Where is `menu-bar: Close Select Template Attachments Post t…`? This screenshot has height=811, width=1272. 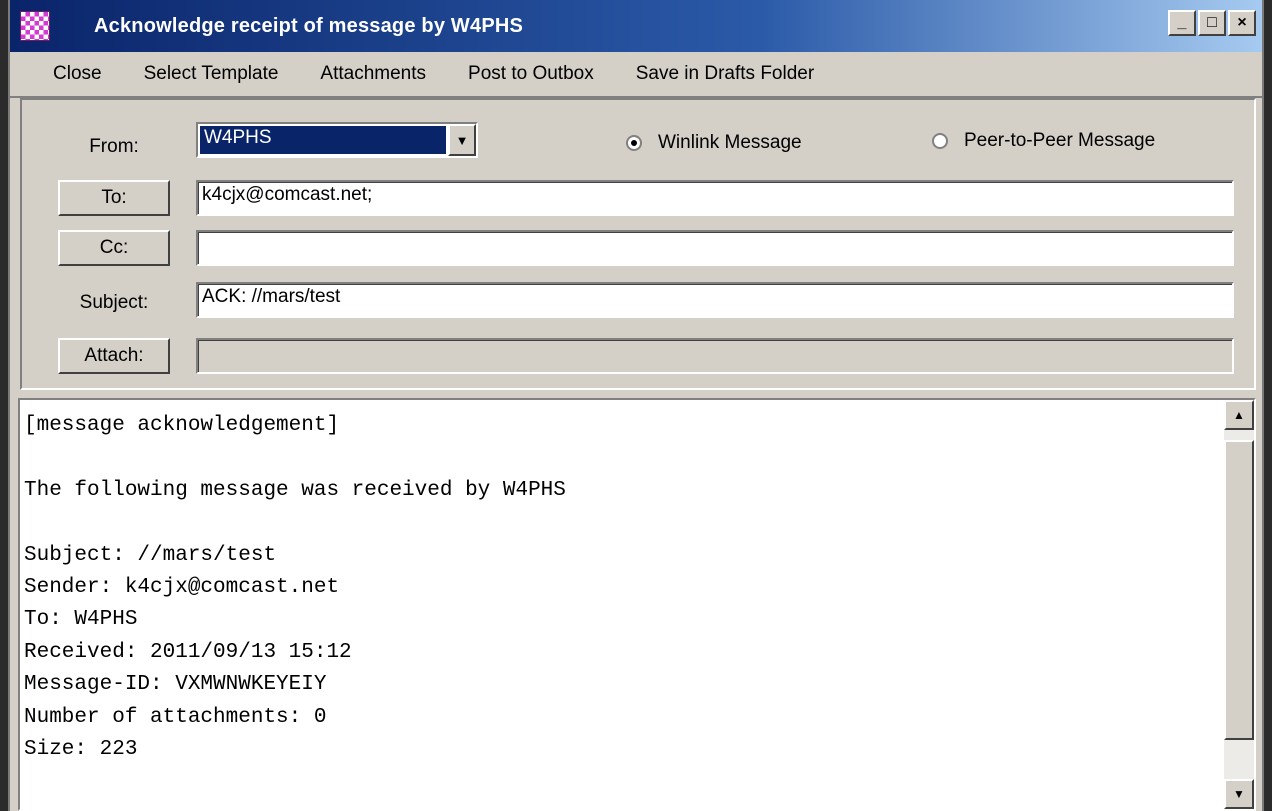
menu-bar: Close Select Template Attachments Post t… is located at coordinates (636, 75).